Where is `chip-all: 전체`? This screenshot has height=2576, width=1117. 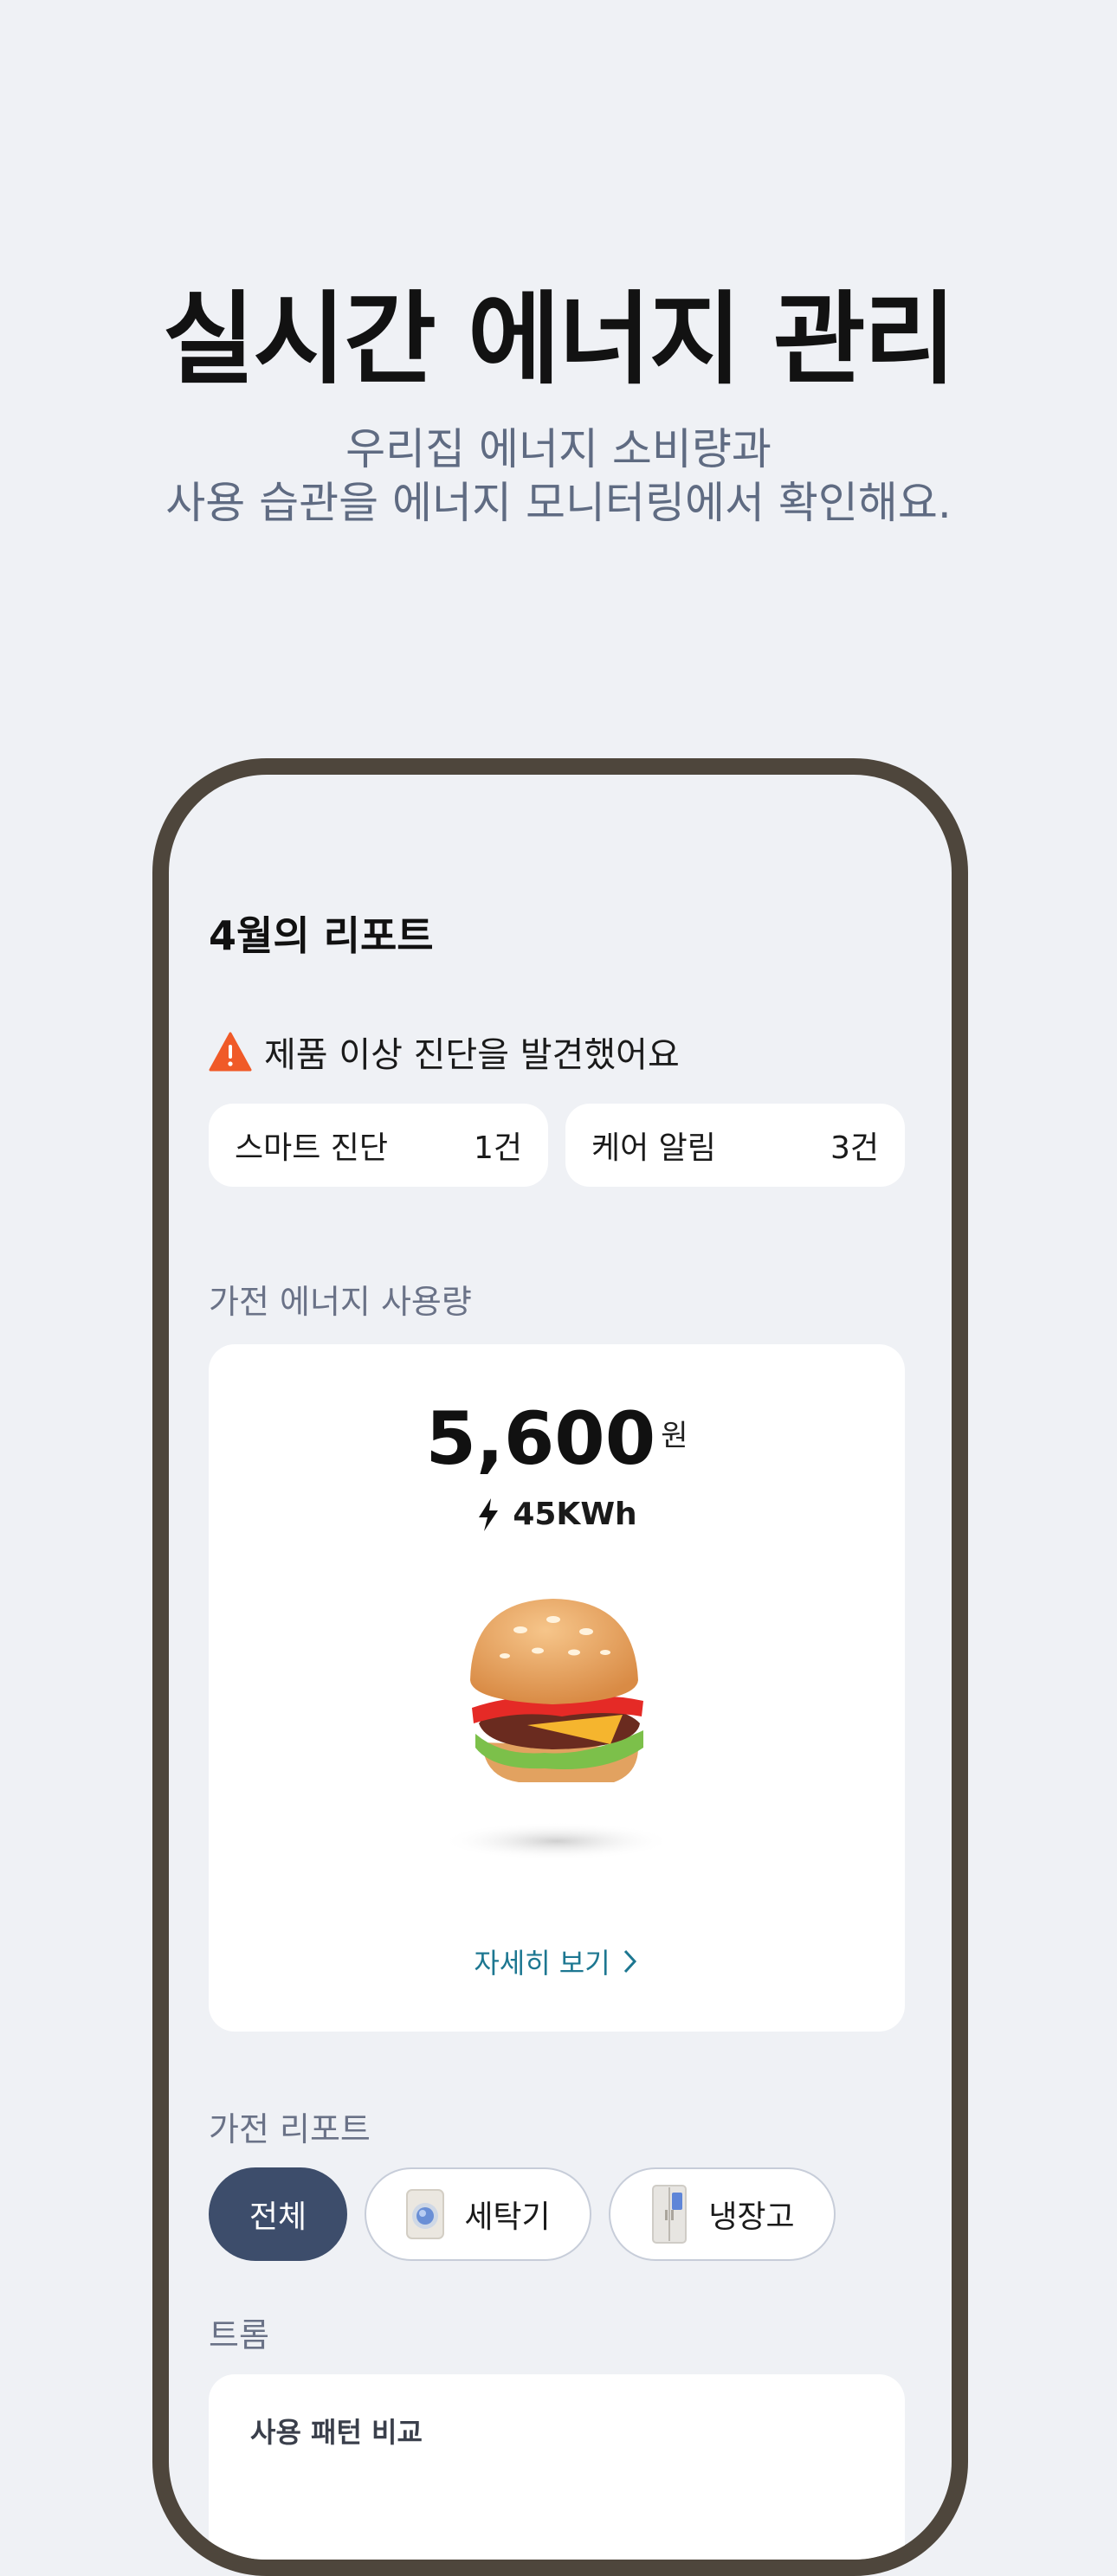
chip-all: 전체 is located at coordinates (278, 2214).